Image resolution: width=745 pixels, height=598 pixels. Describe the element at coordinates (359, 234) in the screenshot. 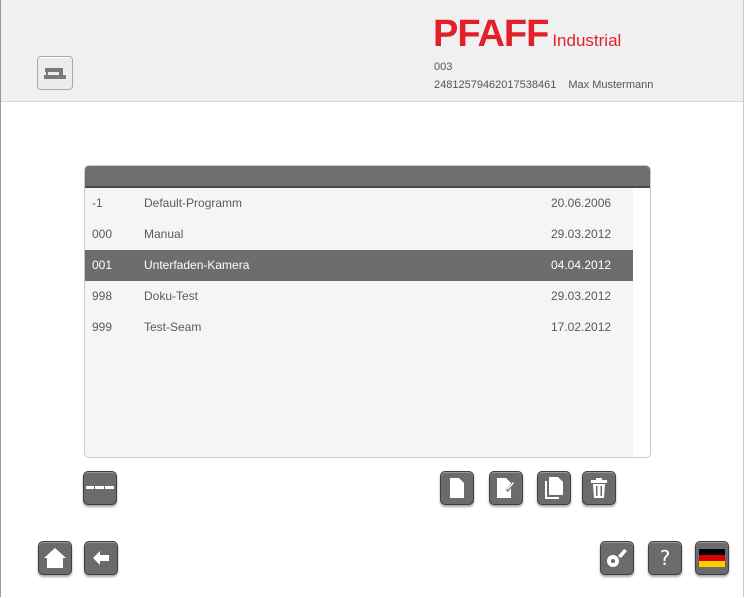

I see `program-row: 000 Manual 29.03.2012` at that location.